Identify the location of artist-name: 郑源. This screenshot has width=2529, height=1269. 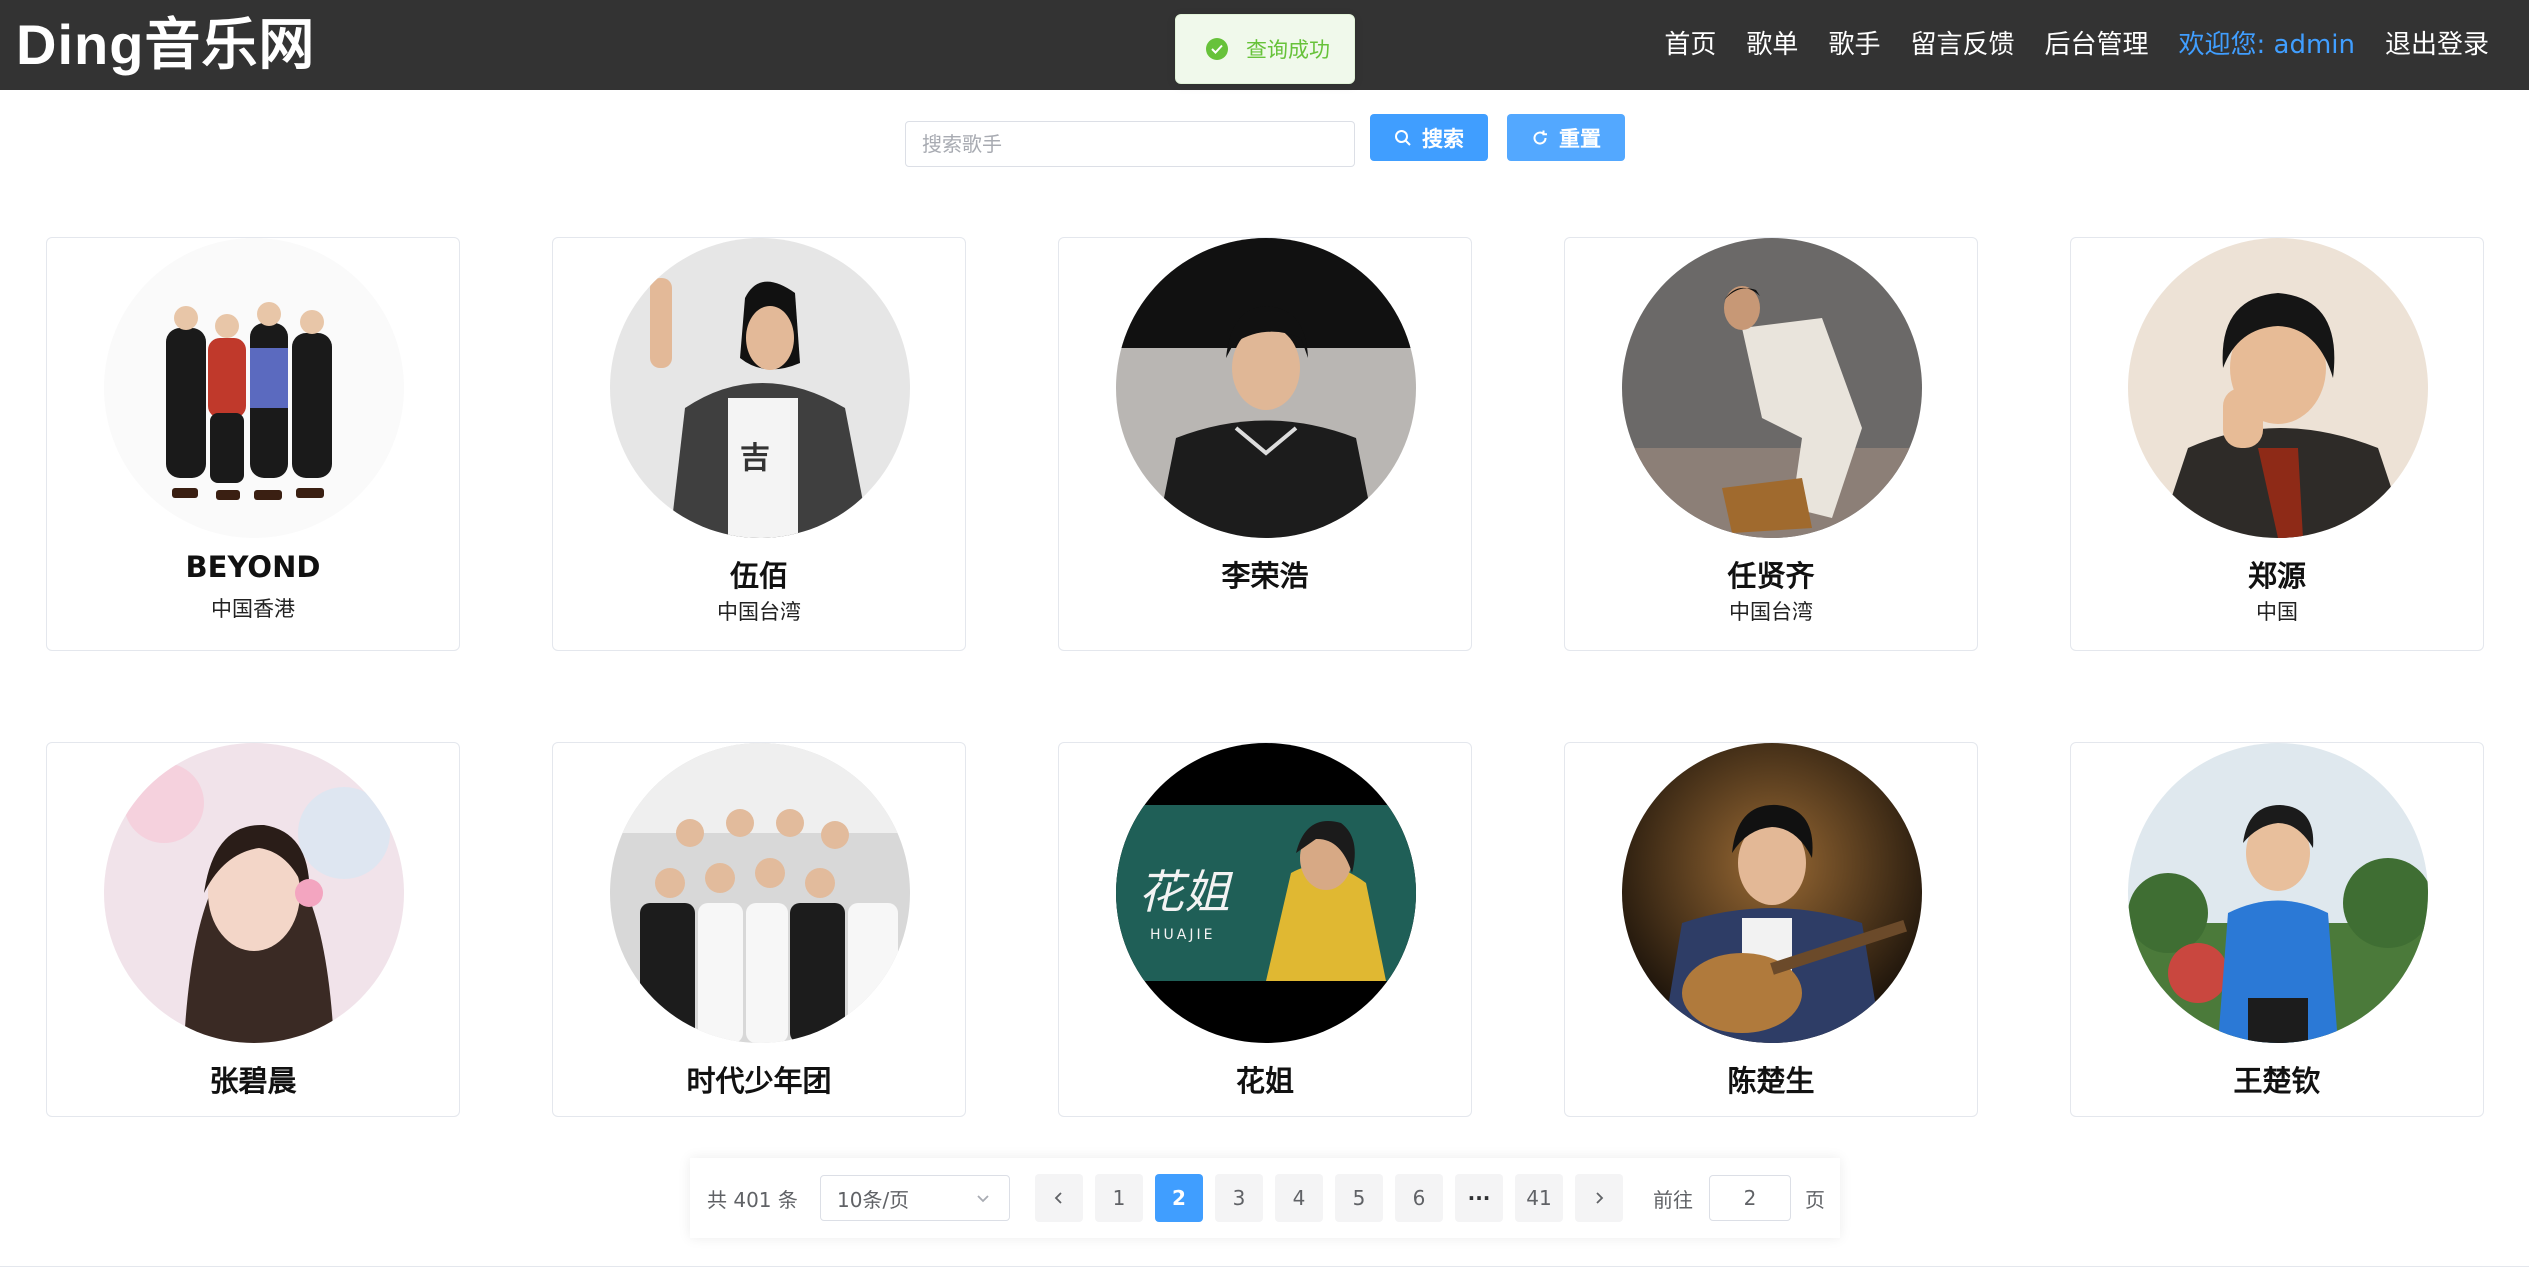
(2276, 576).